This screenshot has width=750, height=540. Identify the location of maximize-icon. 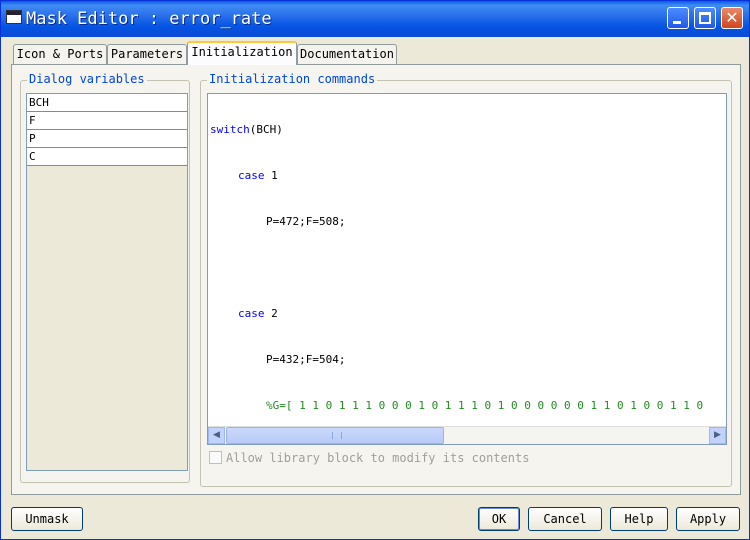
(705, 18).